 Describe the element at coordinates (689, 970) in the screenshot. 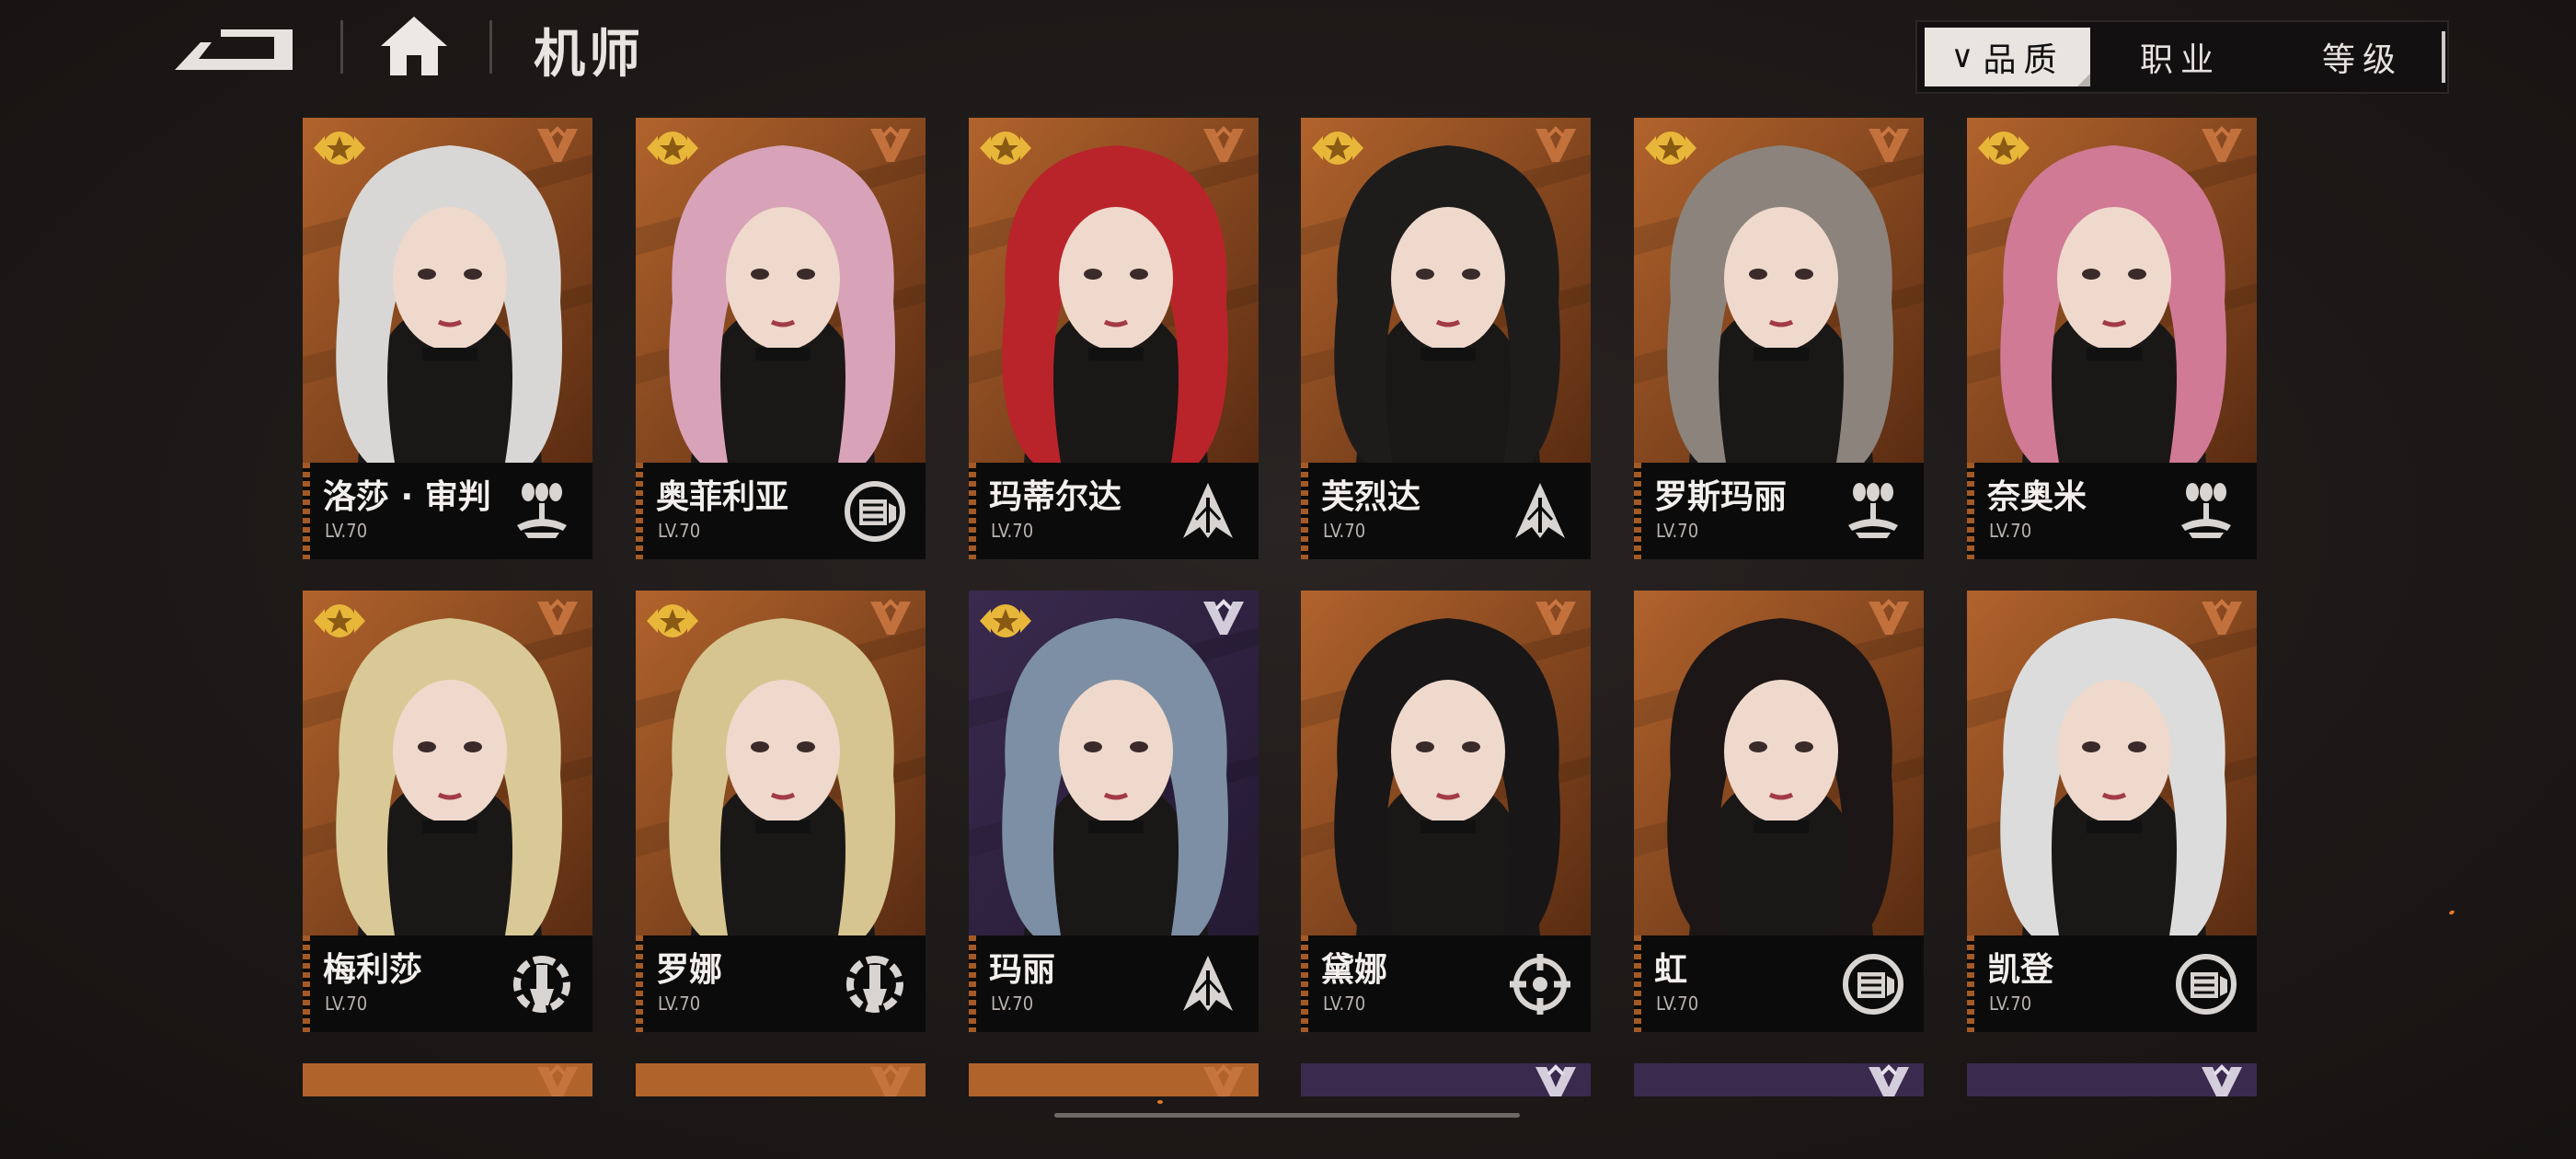

I see `pilot-name: 罗娜` at that location.